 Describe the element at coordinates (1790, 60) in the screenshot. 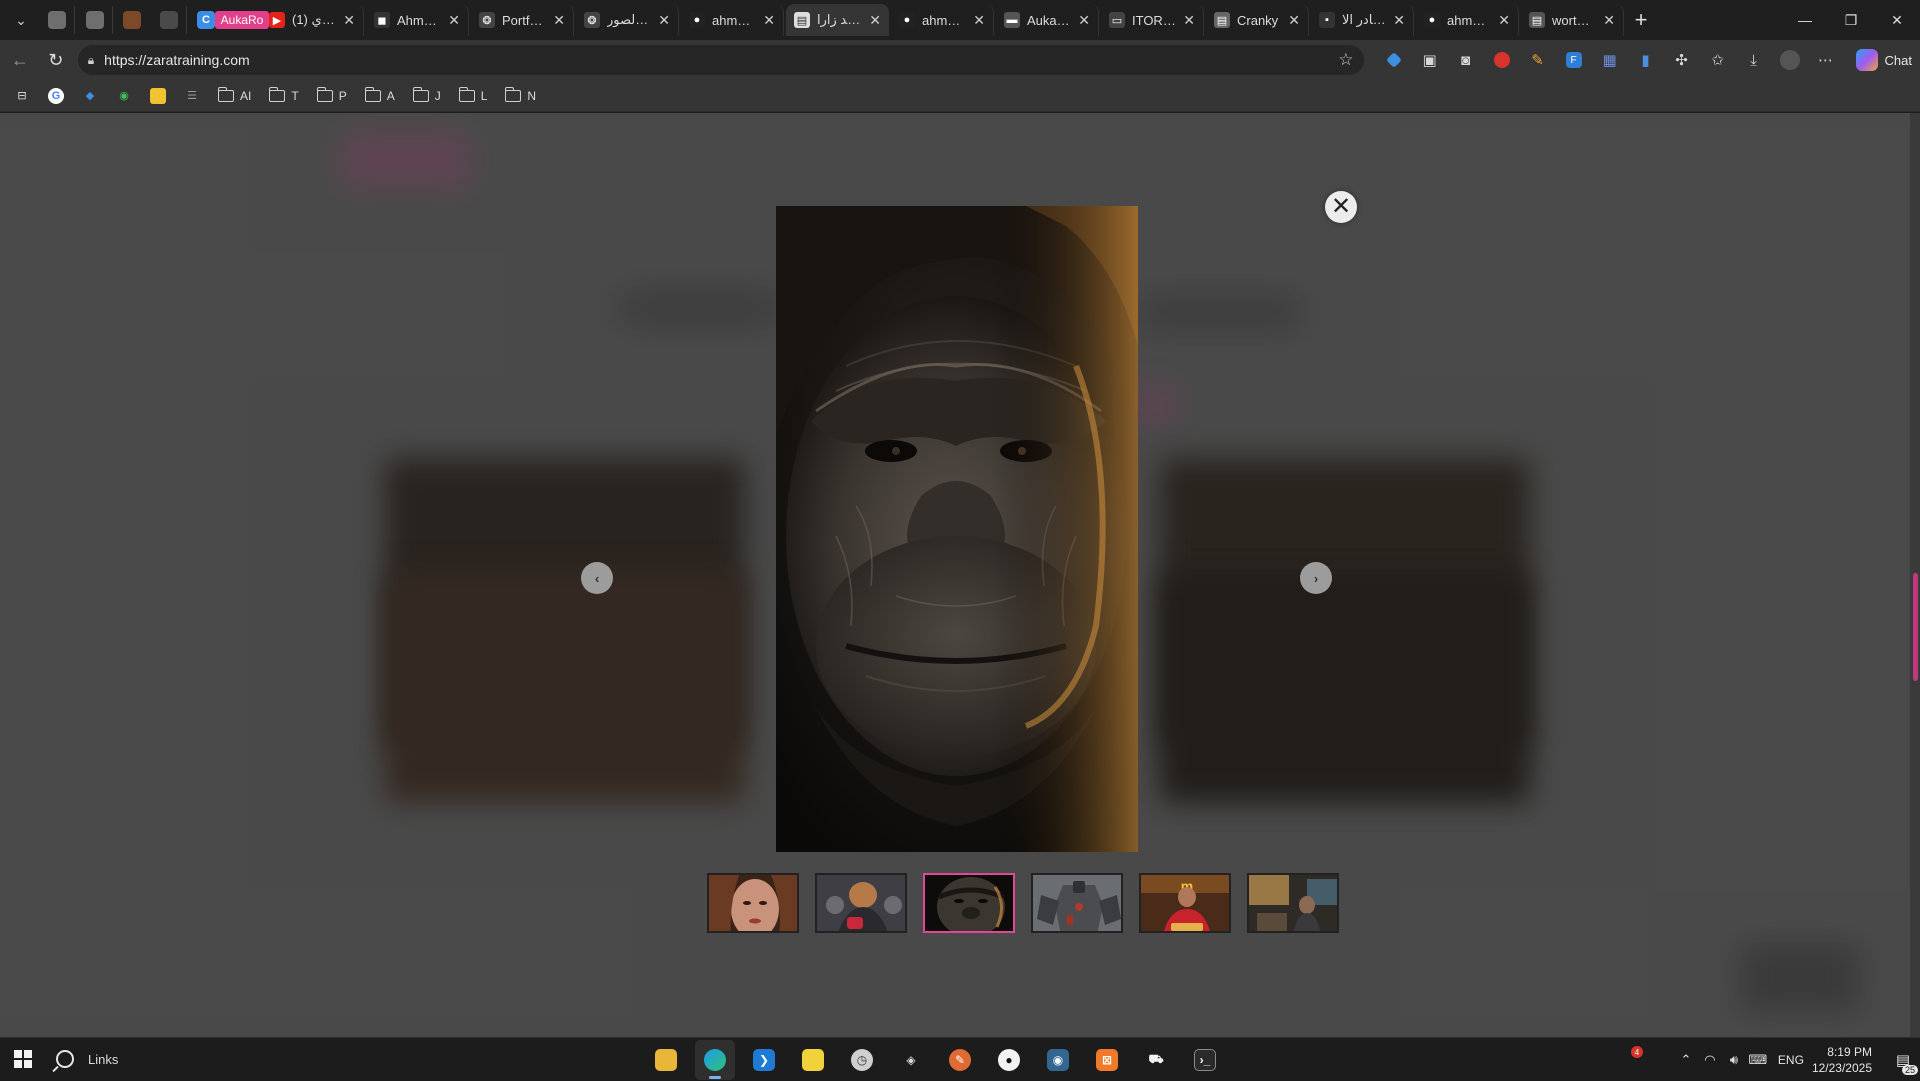

I see `profile-avatar` at that location.